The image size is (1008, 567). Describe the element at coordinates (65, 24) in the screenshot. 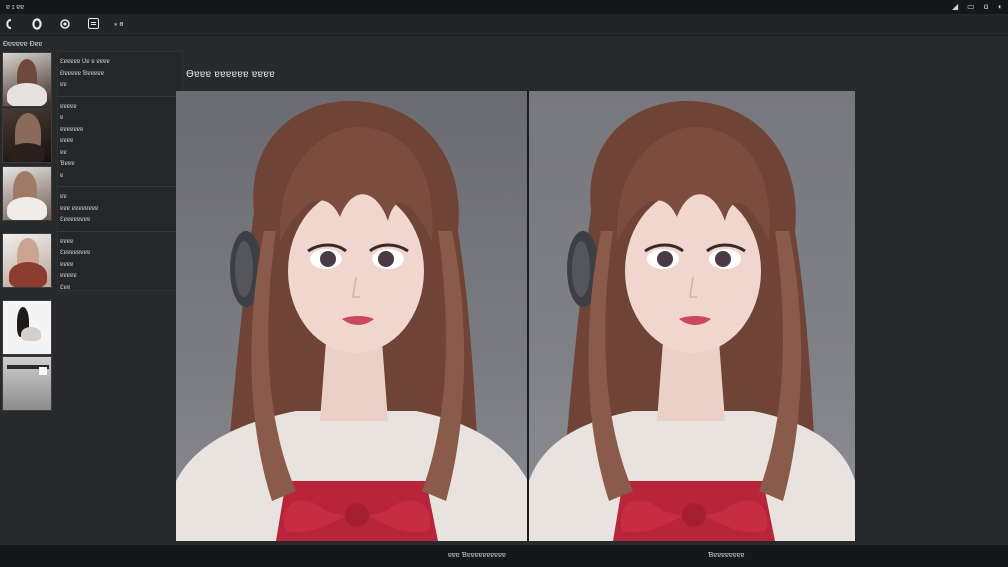

I see `circle-tool-icon` at that location.